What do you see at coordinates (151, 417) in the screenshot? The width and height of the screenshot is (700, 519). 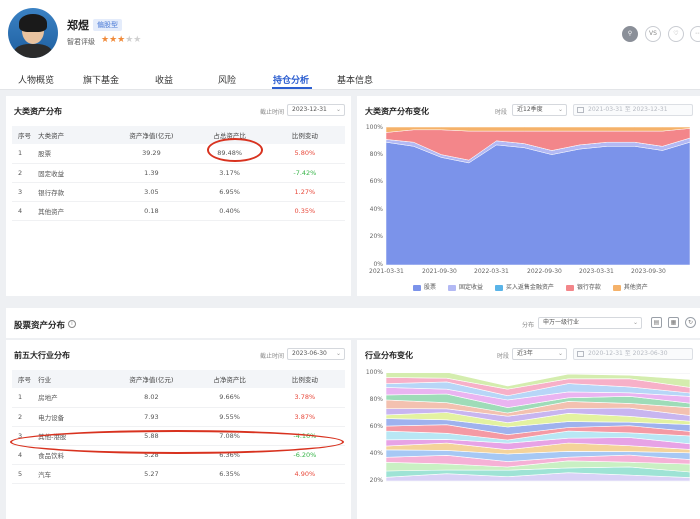 I see `cell-value: 7.93` at bounding box center [151, 417].